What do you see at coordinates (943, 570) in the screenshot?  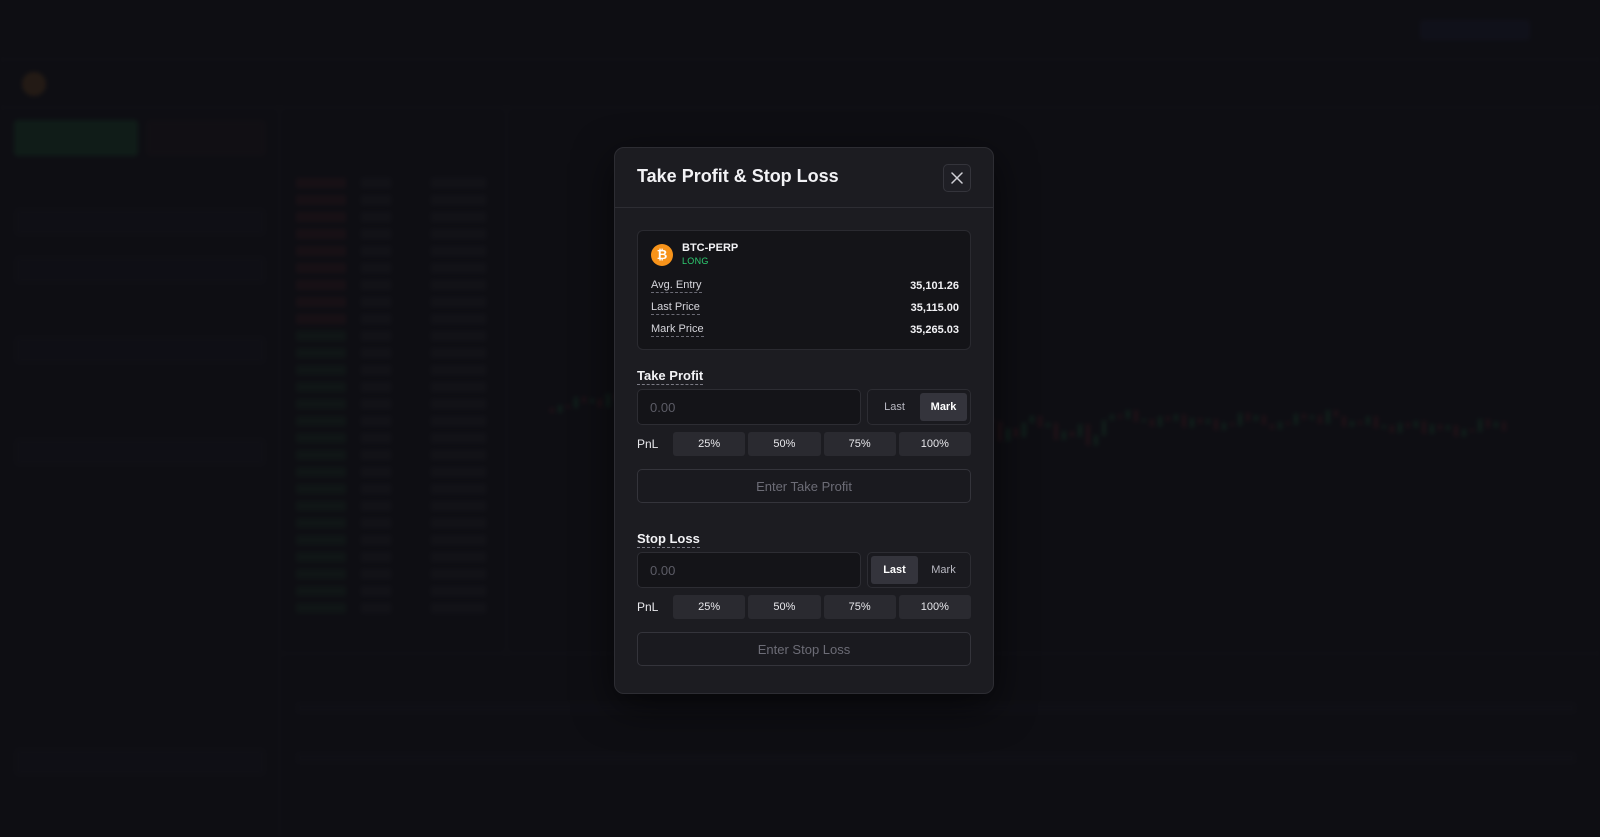 I see `stop-loss-mark-option: Mark` at bounding box center [943, 570].